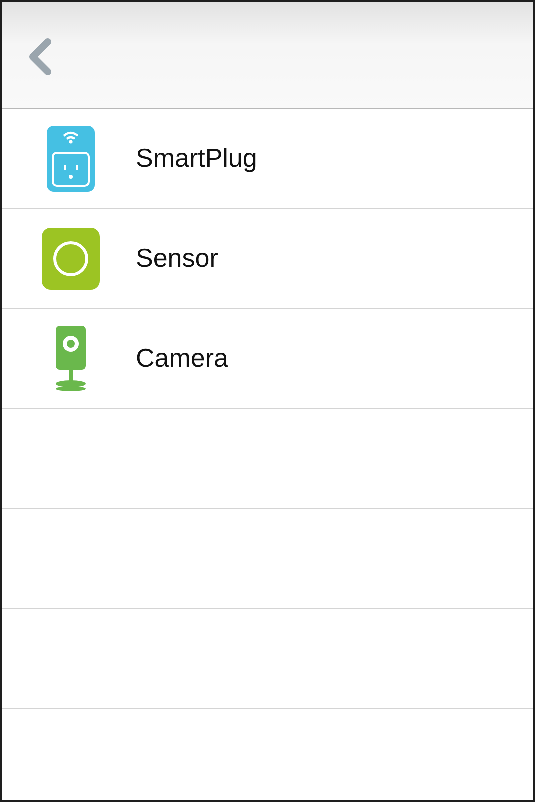 The image size is (535, 802). Describe the element at coordinates (71, 359) in the screenshot. I see `camera-icon` at that location.